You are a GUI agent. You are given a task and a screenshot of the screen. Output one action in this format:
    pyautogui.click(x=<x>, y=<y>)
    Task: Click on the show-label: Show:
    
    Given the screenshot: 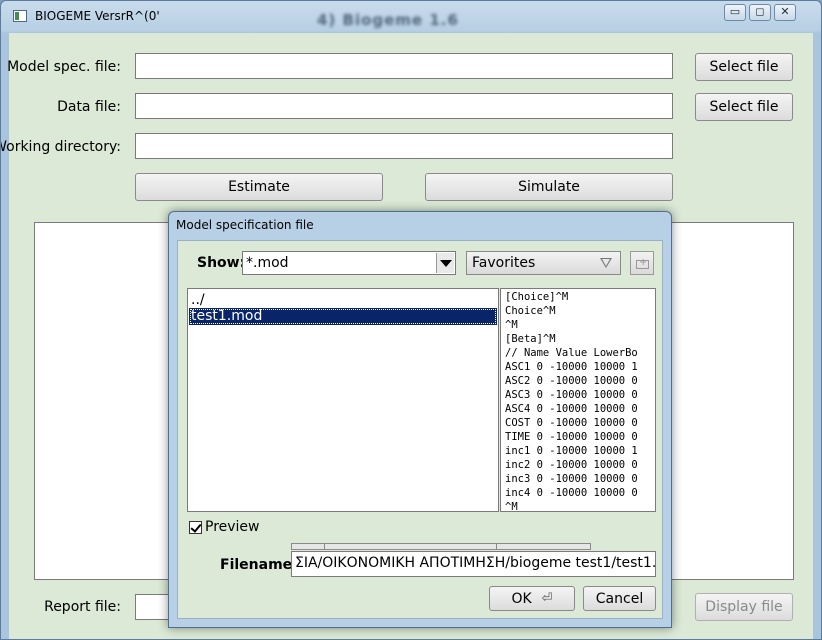 What is the action you would take?
    pyautogui.click(x=221, y=263)
    